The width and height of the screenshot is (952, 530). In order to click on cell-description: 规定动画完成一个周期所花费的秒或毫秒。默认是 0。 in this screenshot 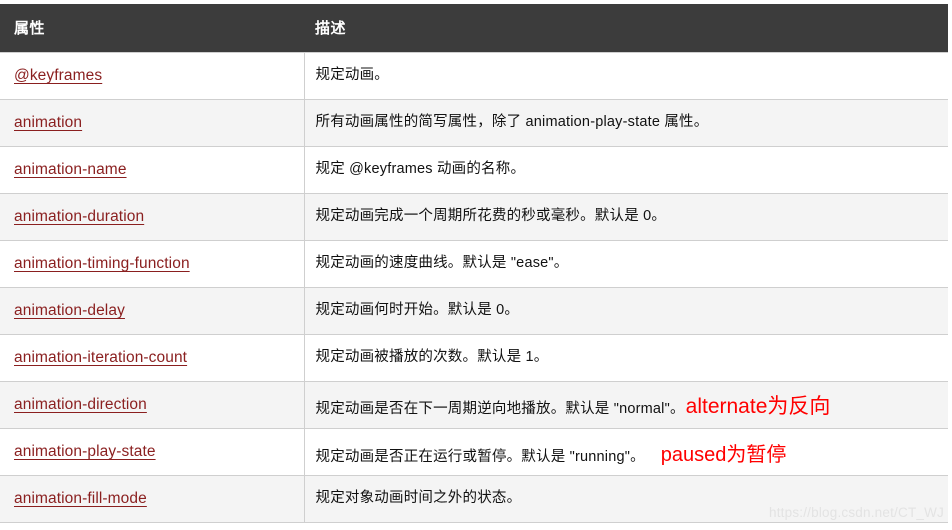, I will do `click(626, 217)`.